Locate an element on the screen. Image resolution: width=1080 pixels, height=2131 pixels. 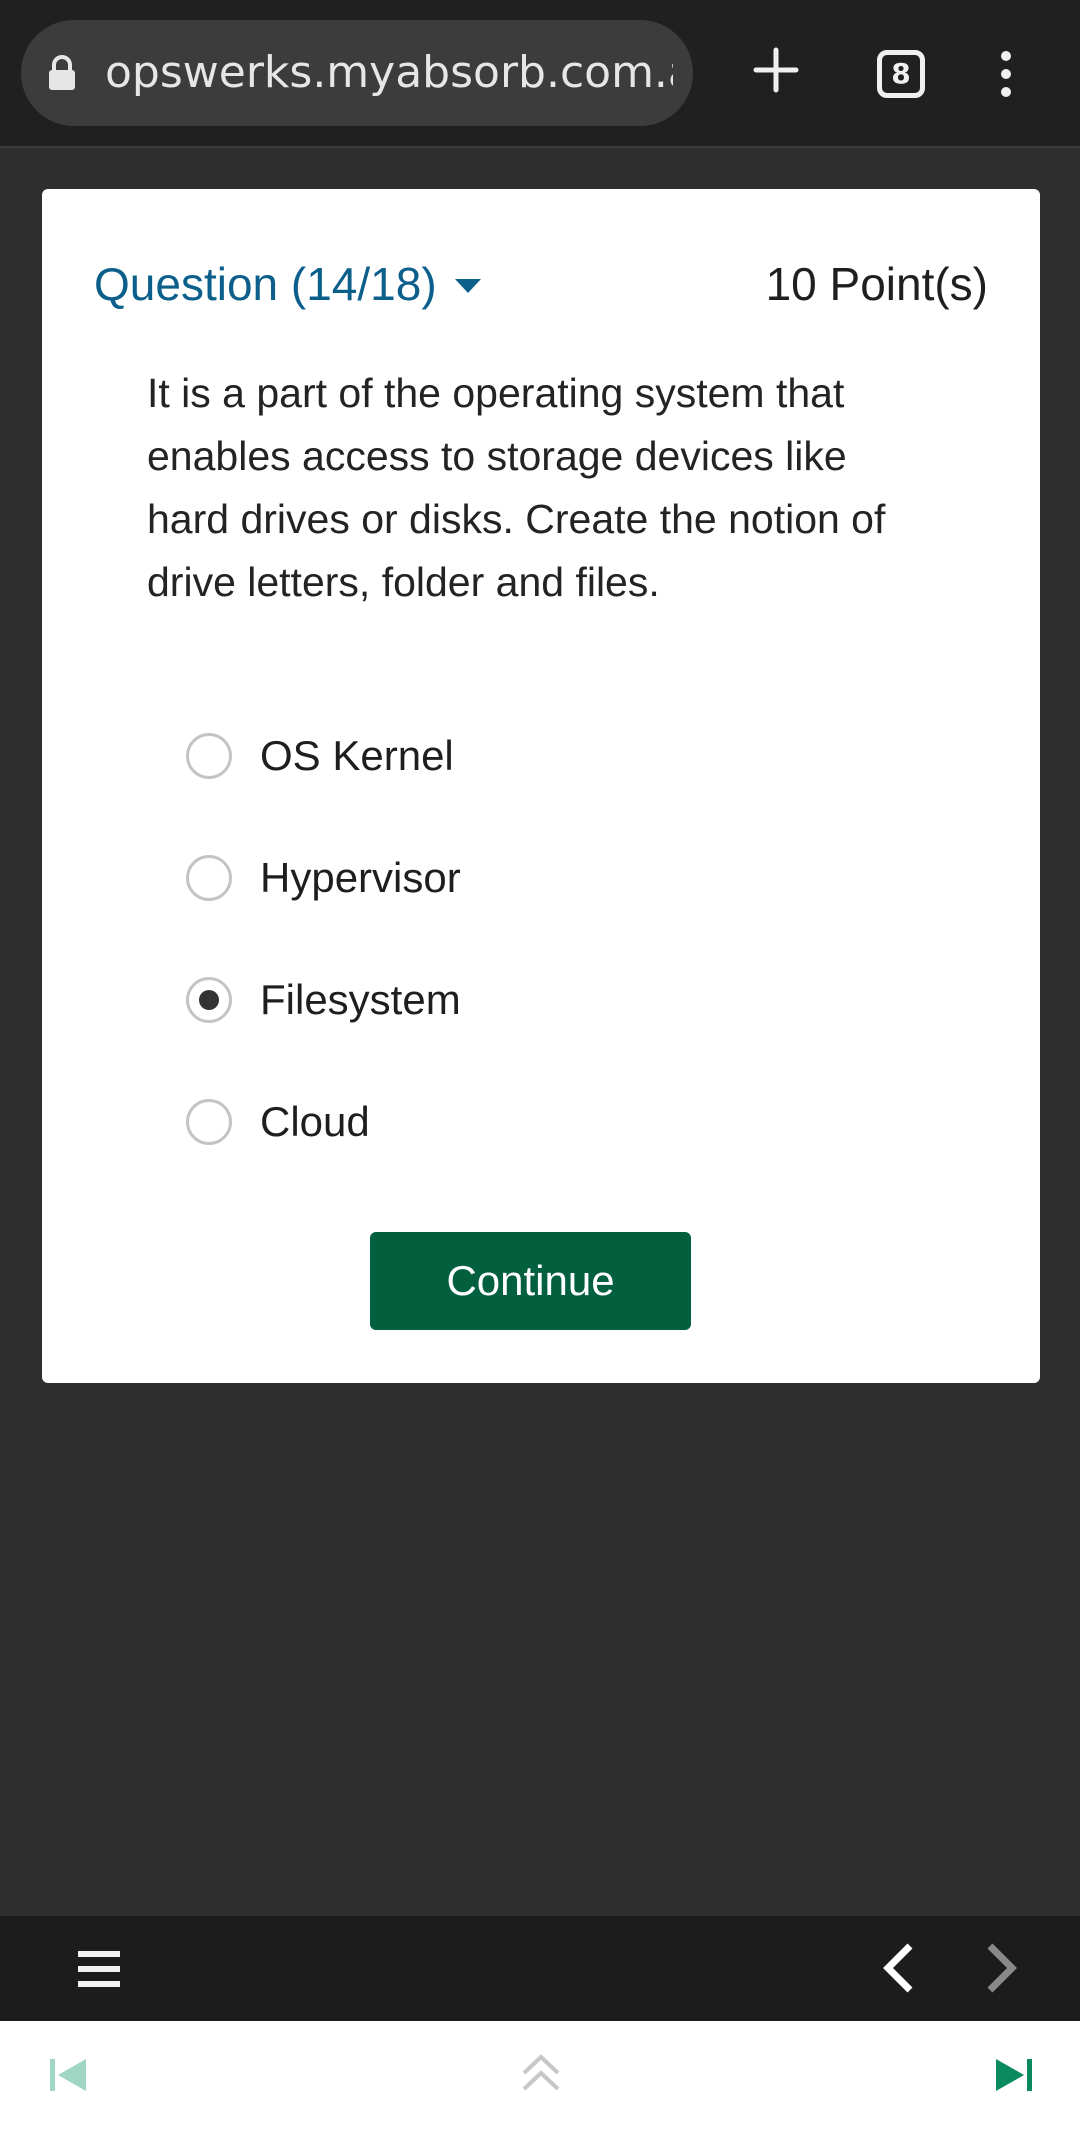
answer-label: Hypervisor is located at coordinates (360, 877).